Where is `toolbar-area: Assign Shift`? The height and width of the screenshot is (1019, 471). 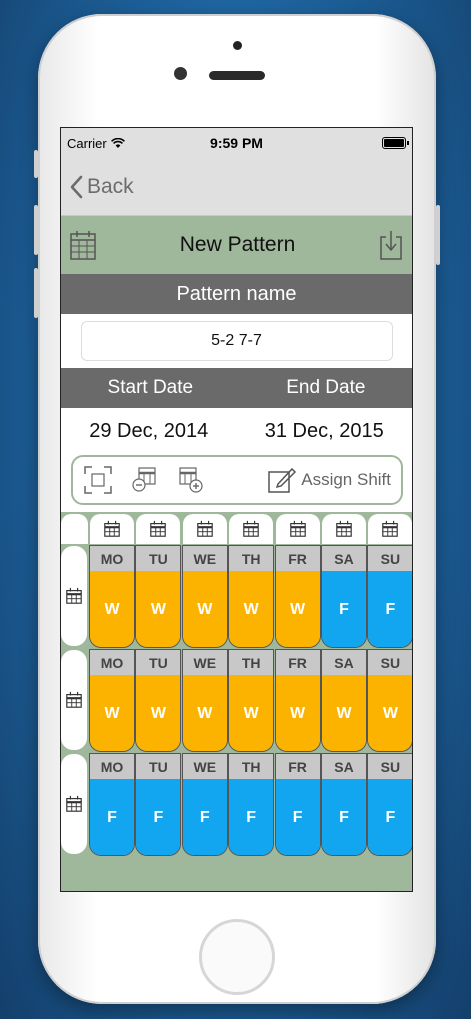
toolbar-area: Assign Shift is located at coordinates (236, 484).